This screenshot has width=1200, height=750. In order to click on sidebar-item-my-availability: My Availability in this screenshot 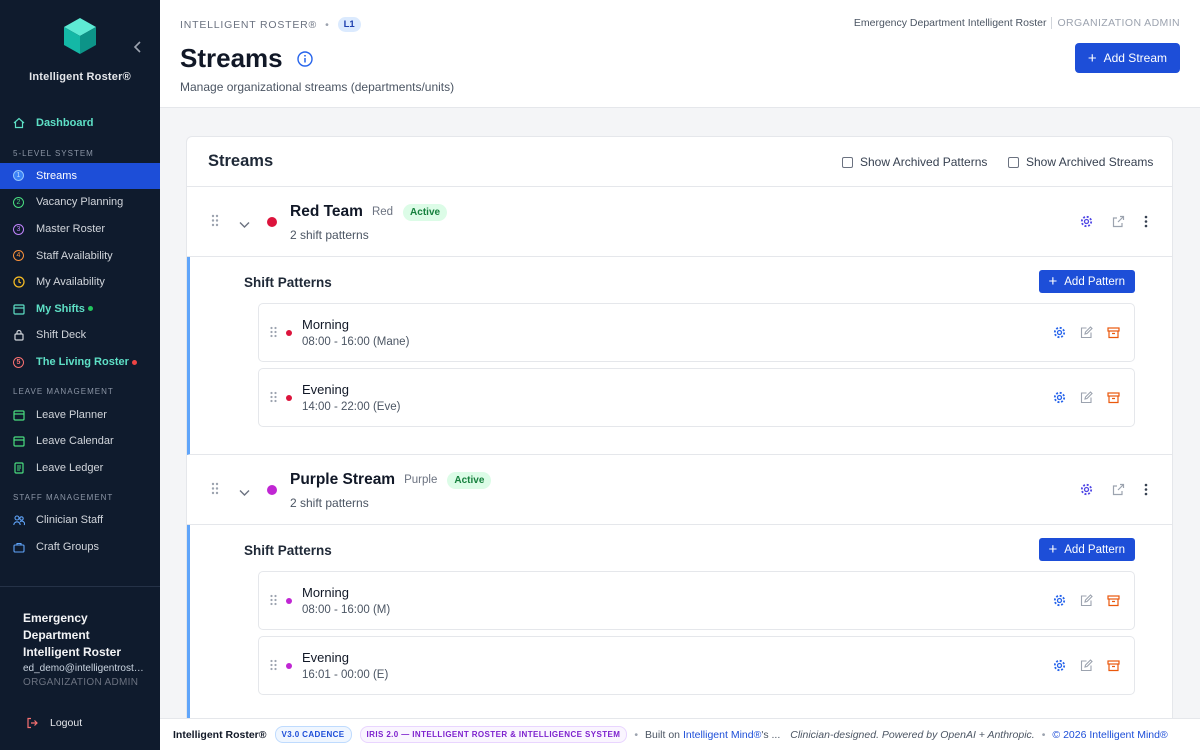, I will do `click(80, 282)`.